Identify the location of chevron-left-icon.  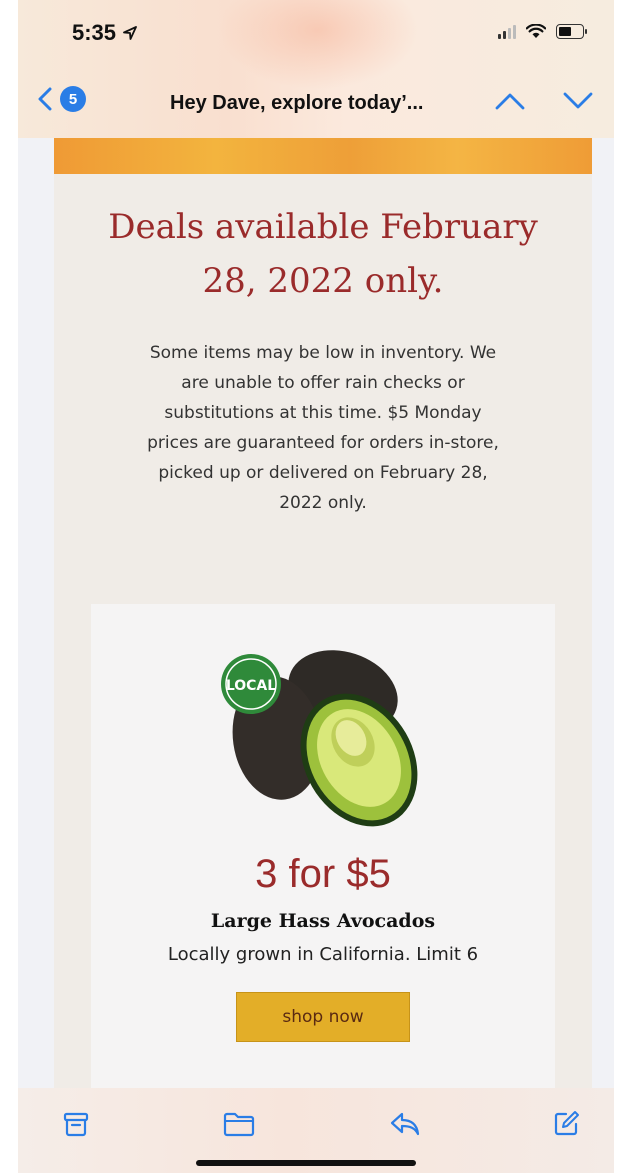
(45, 99).